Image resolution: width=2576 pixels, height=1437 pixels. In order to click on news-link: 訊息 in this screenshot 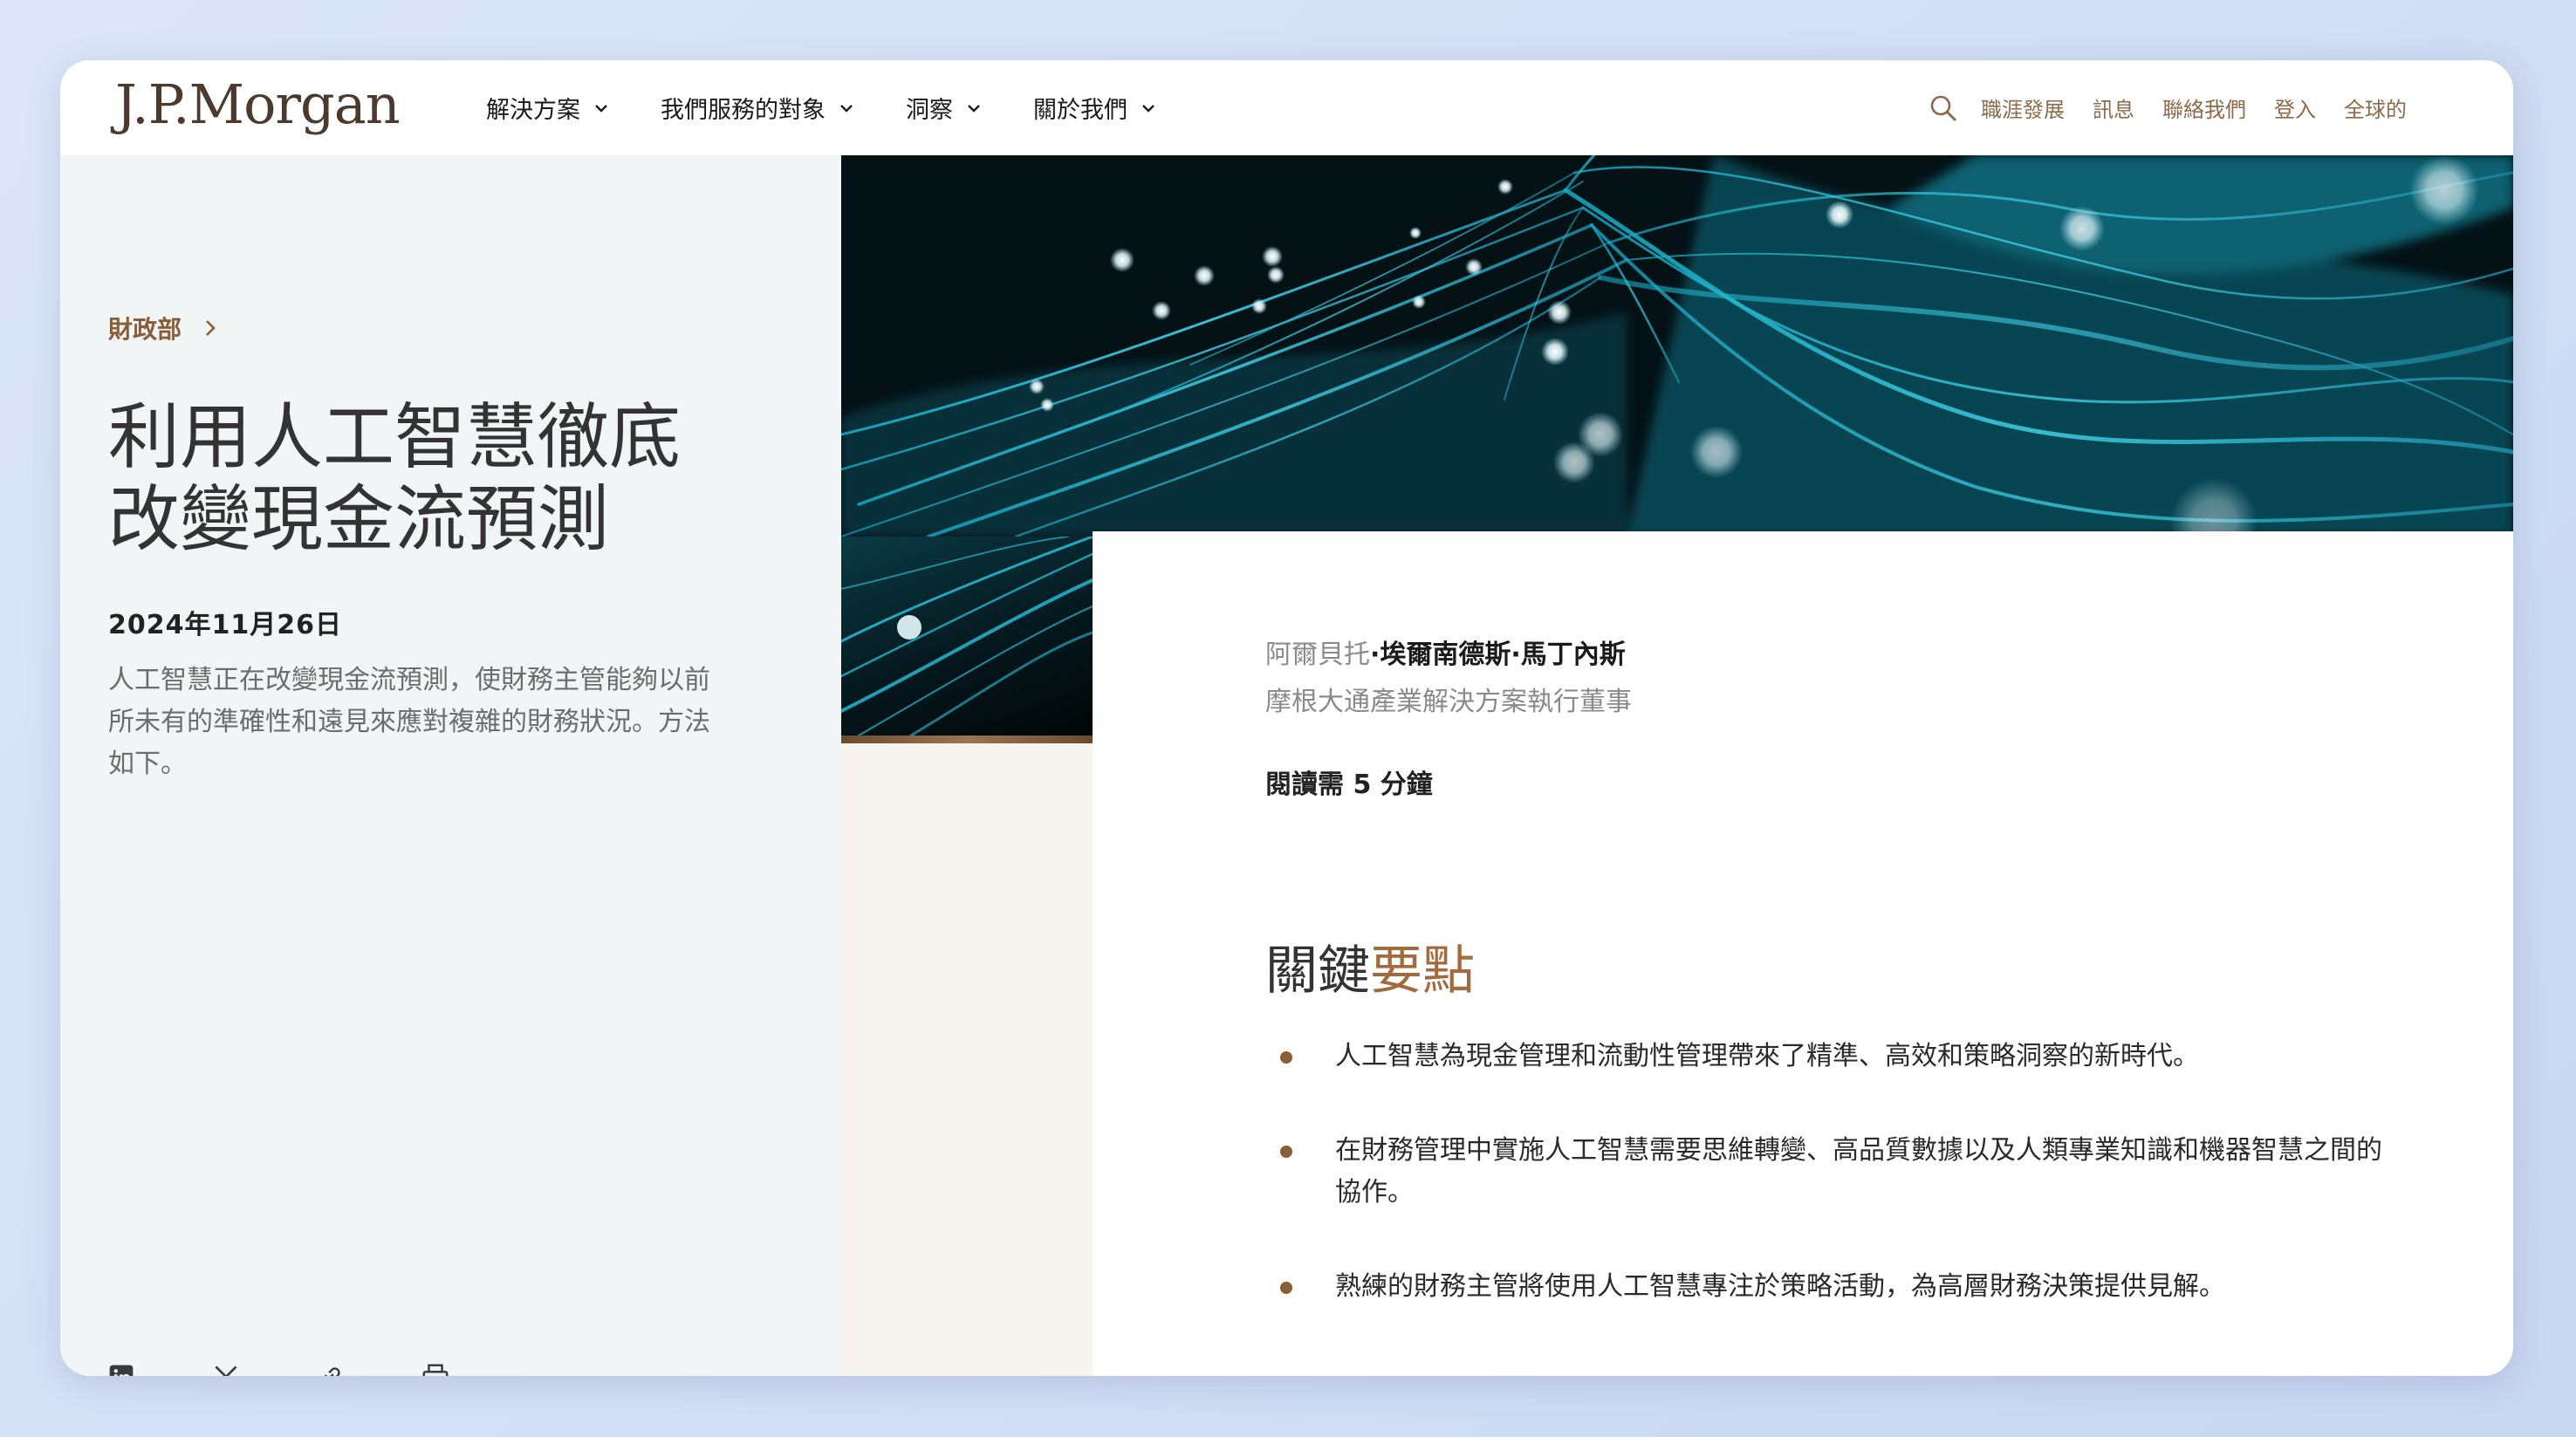, I will do `click(2114, 107)`.